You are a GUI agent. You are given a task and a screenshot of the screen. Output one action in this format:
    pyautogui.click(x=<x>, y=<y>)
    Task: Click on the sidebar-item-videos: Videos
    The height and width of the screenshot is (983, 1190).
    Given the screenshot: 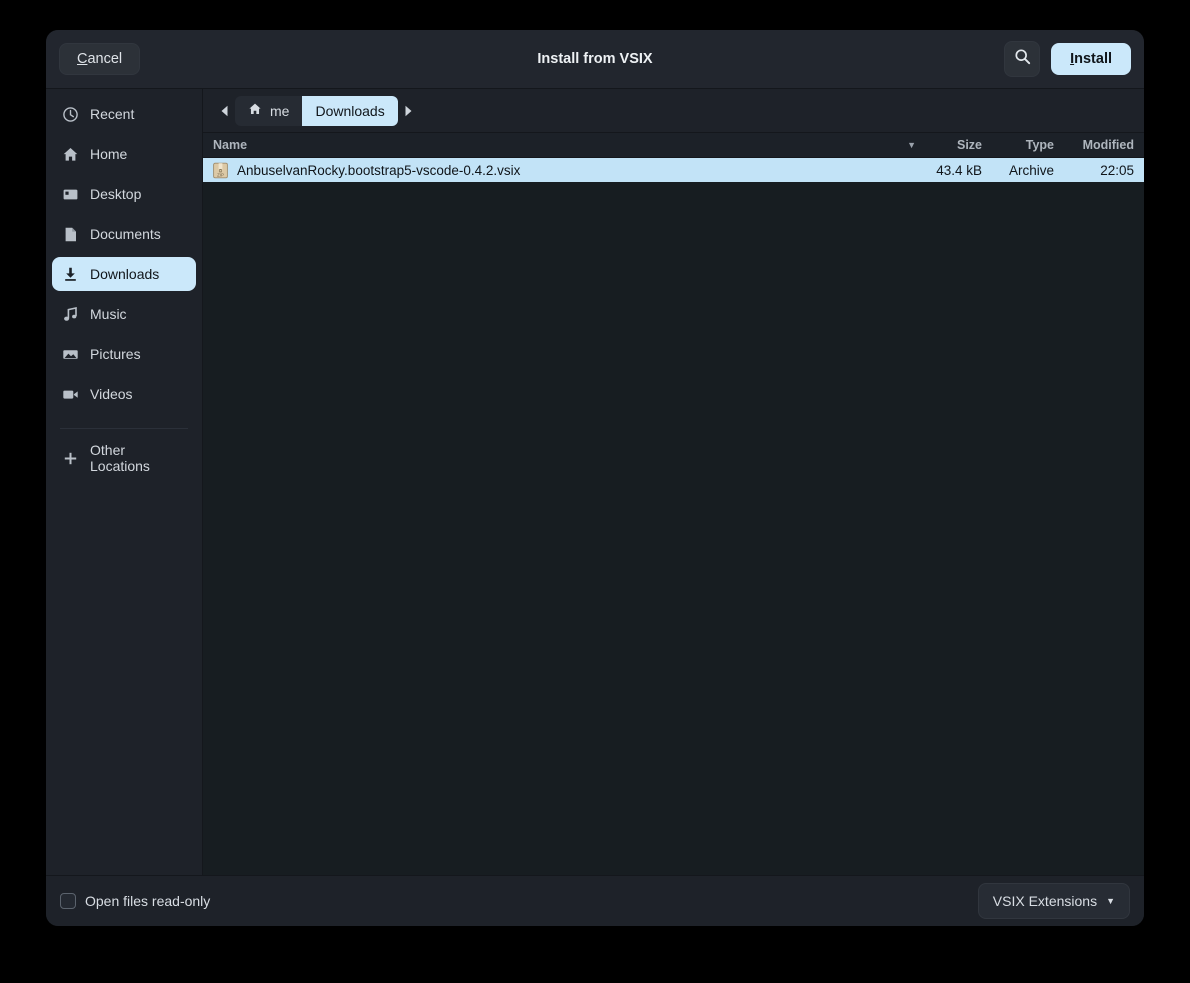 What is the action you would take?
    pyautogui.click(x=124, y=394)
    